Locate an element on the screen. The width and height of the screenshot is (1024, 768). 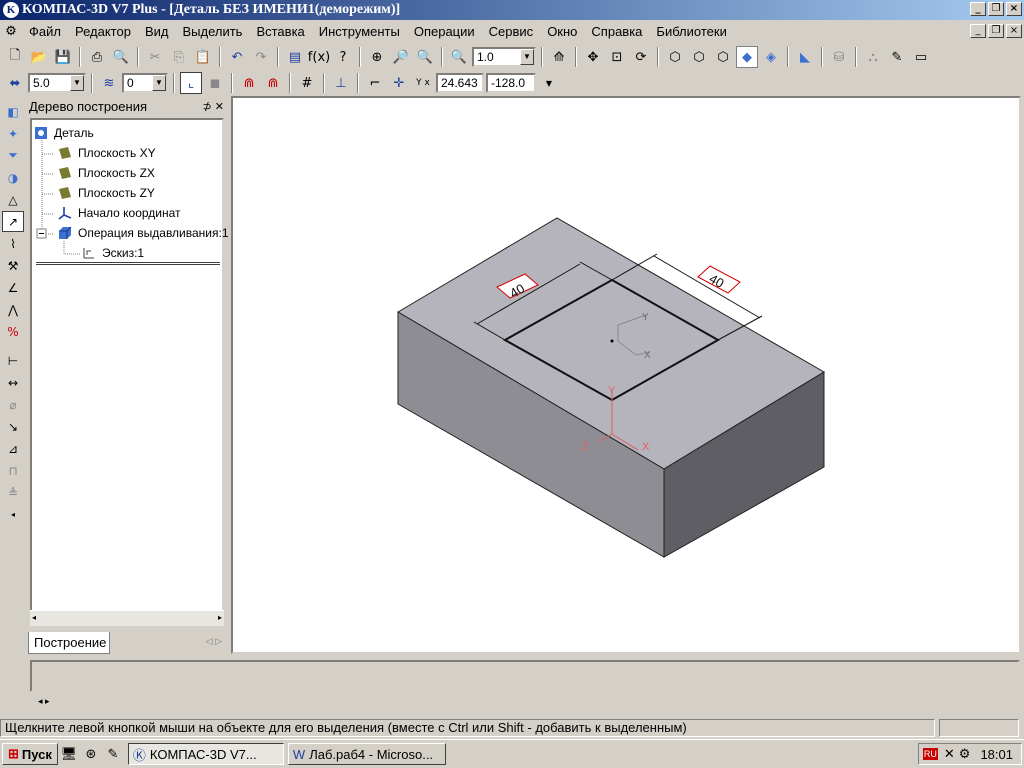
cursor-icon: ✛ is located at coordinates (399, 83).